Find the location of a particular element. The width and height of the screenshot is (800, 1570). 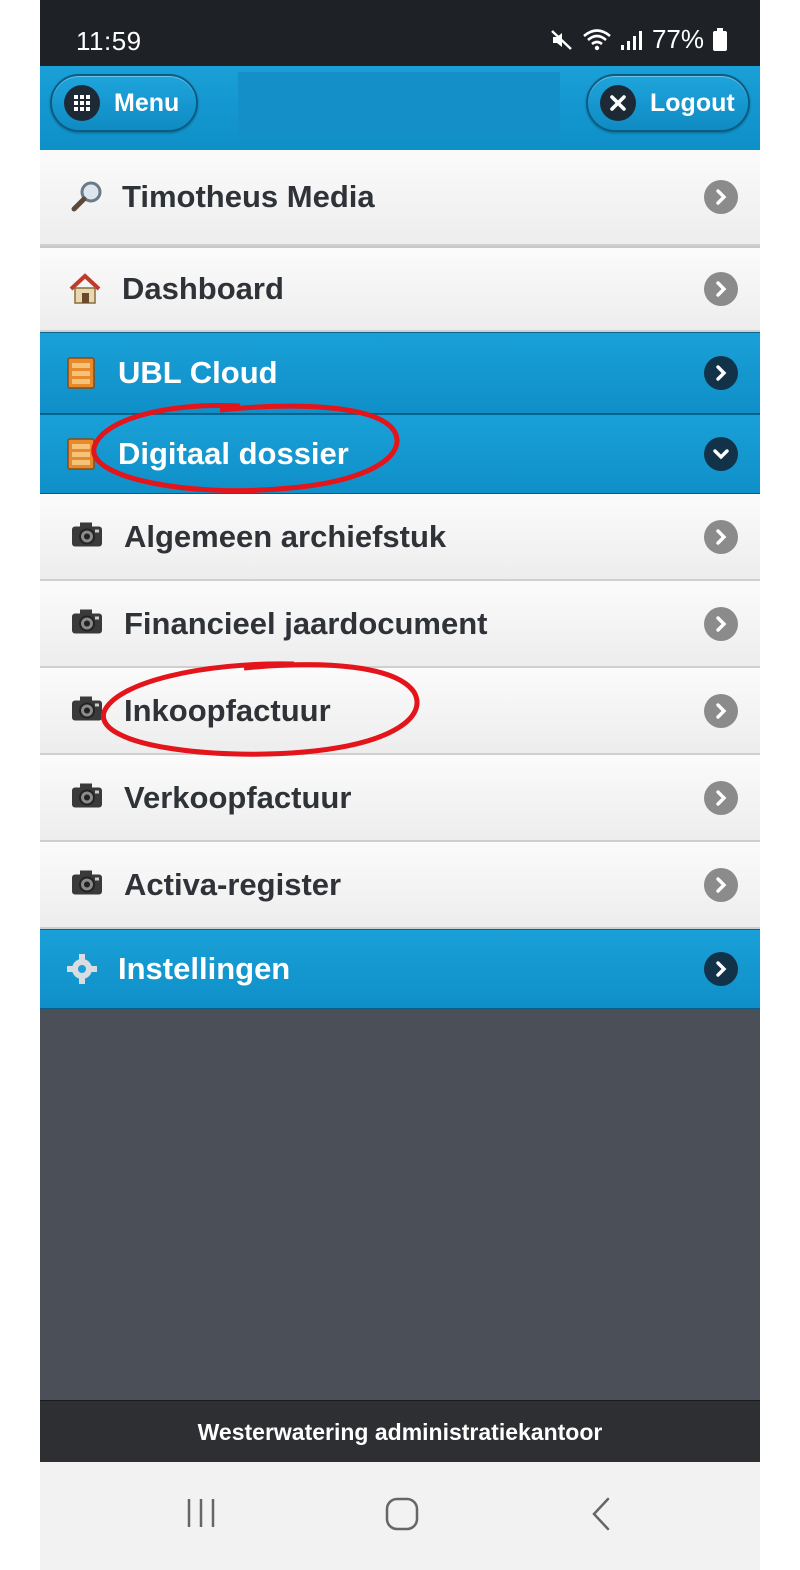

status-icons: 77% is located at coordinates (639, 39).